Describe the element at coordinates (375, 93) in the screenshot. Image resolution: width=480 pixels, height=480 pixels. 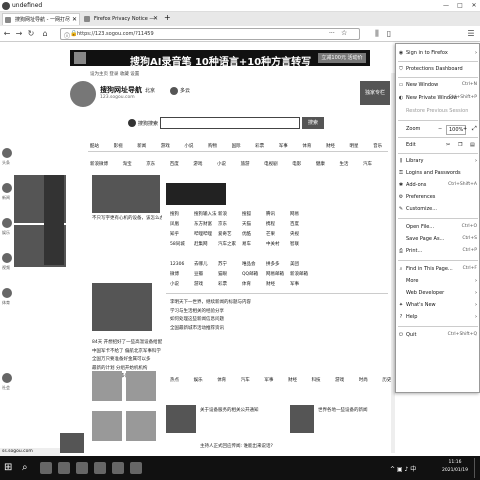
I see `promo-badge: 独家专栏` at that location.